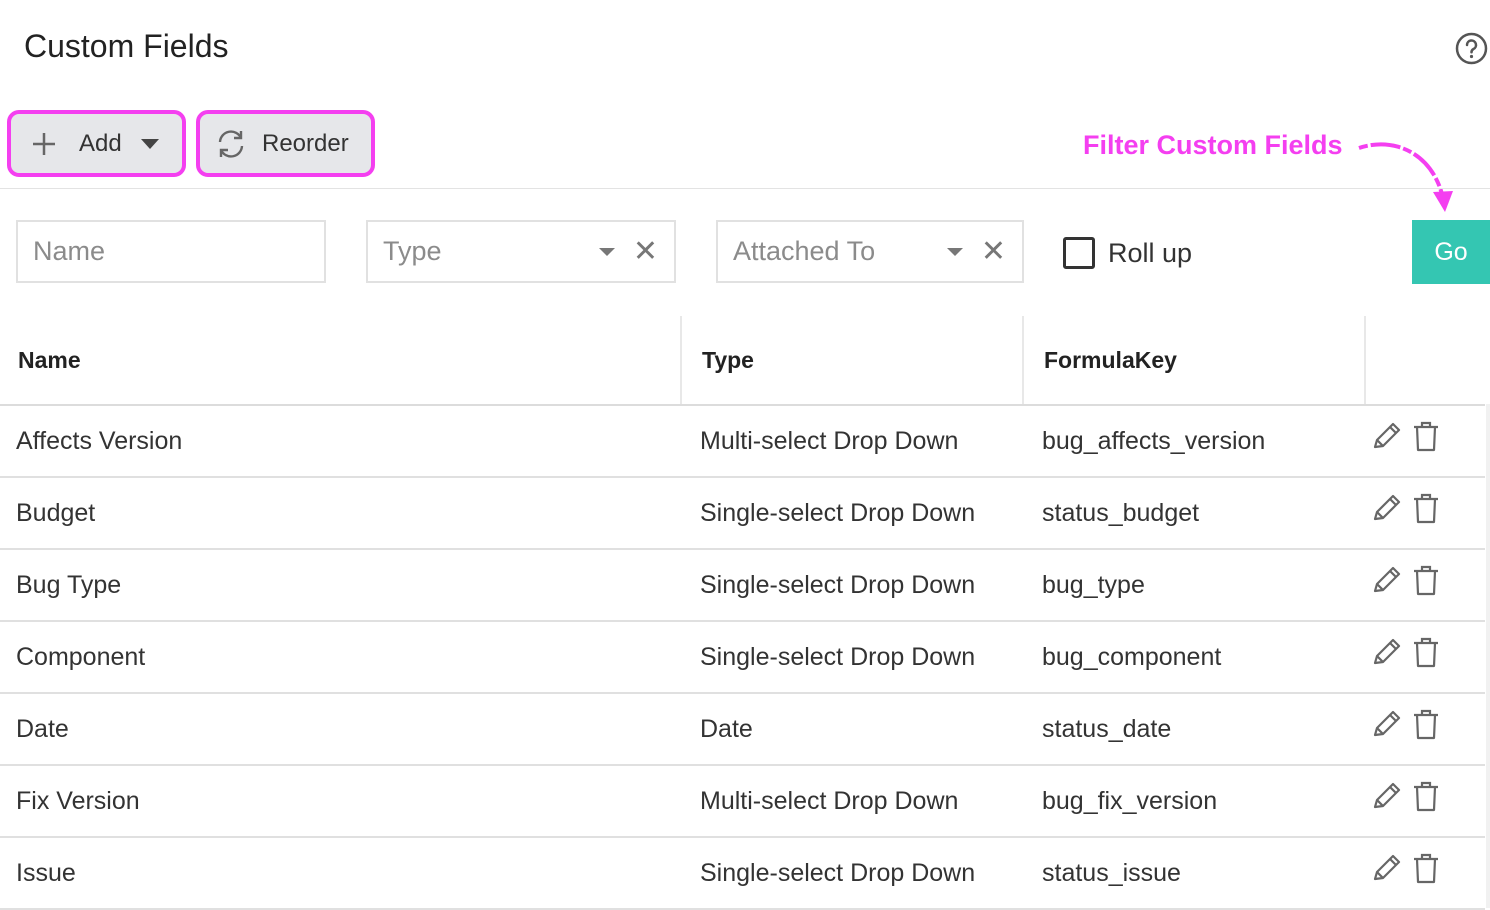 The width and height of the screenshot is (1490, 910). I want to click on cell-formula-key: bug_type, so click(1093, 584).